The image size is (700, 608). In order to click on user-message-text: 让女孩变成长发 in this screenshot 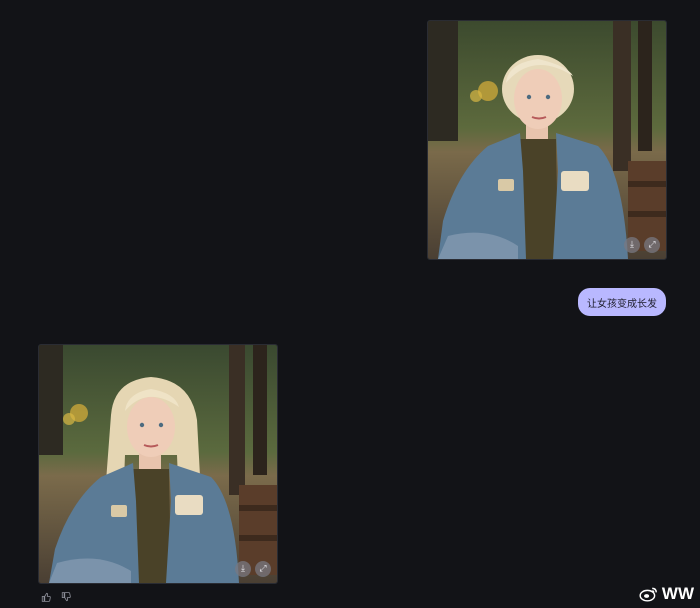, I will do `click(622, 304)`.